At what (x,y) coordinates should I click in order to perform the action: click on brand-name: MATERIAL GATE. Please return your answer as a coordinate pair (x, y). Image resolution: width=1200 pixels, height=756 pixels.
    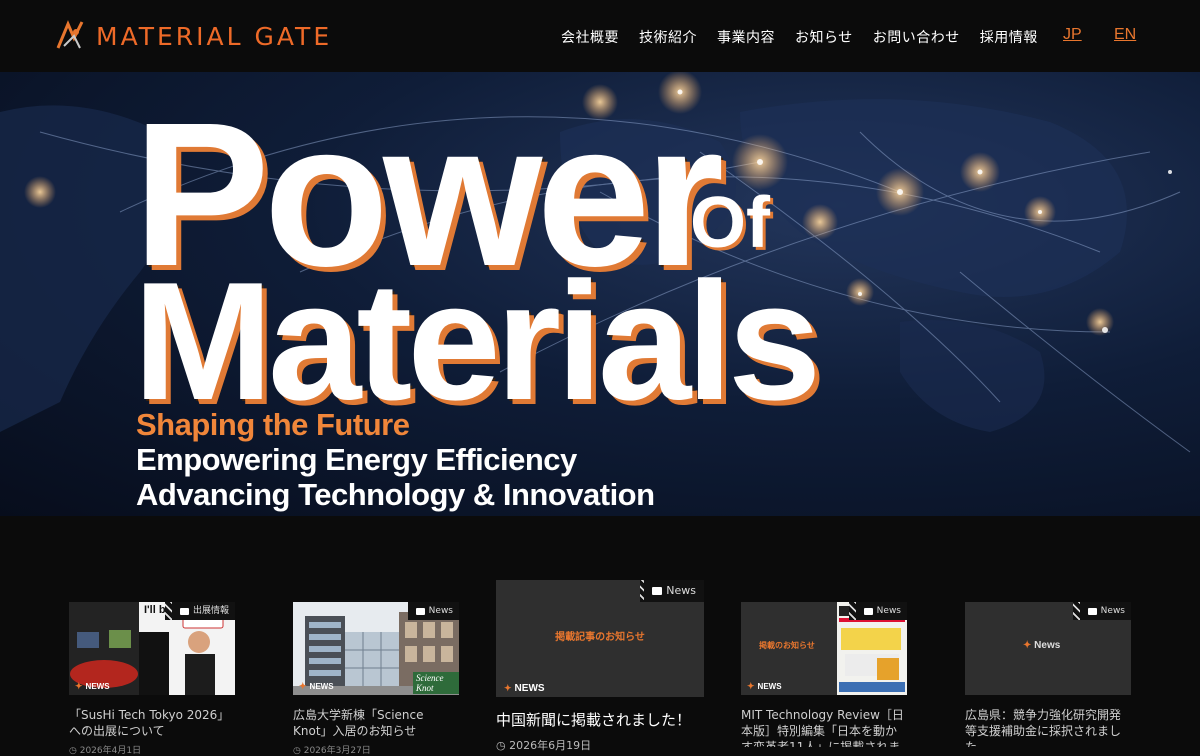
    Looking at the image, I should click on (214, 36).